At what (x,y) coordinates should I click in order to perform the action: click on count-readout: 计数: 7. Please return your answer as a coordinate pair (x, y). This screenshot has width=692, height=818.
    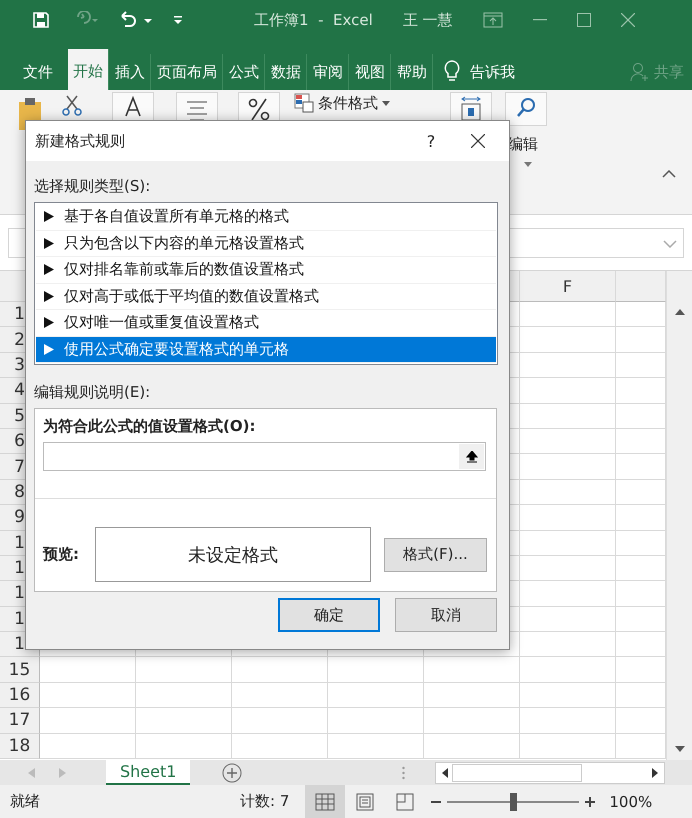
    Looking at the image, I should click on (265, 801).